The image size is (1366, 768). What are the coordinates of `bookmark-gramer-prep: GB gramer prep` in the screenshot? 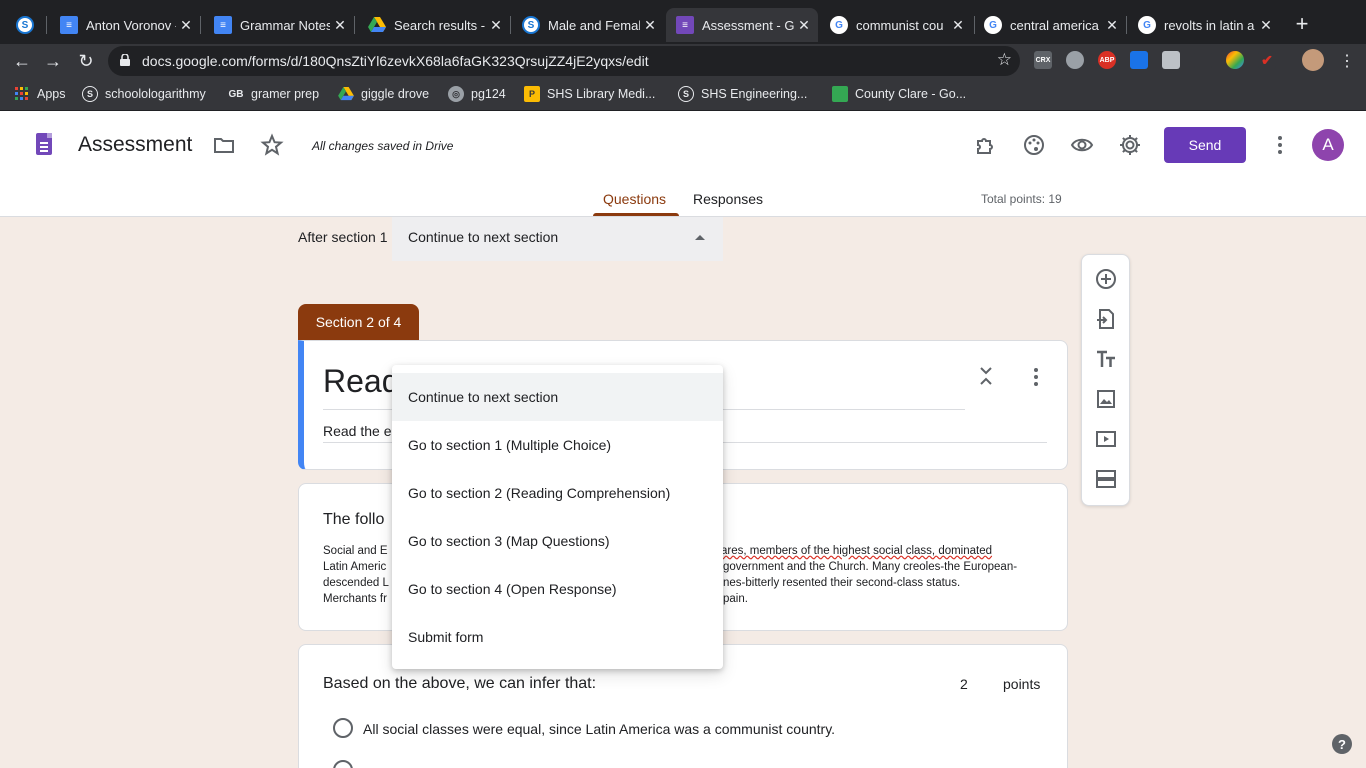 It's located at (274, 94).